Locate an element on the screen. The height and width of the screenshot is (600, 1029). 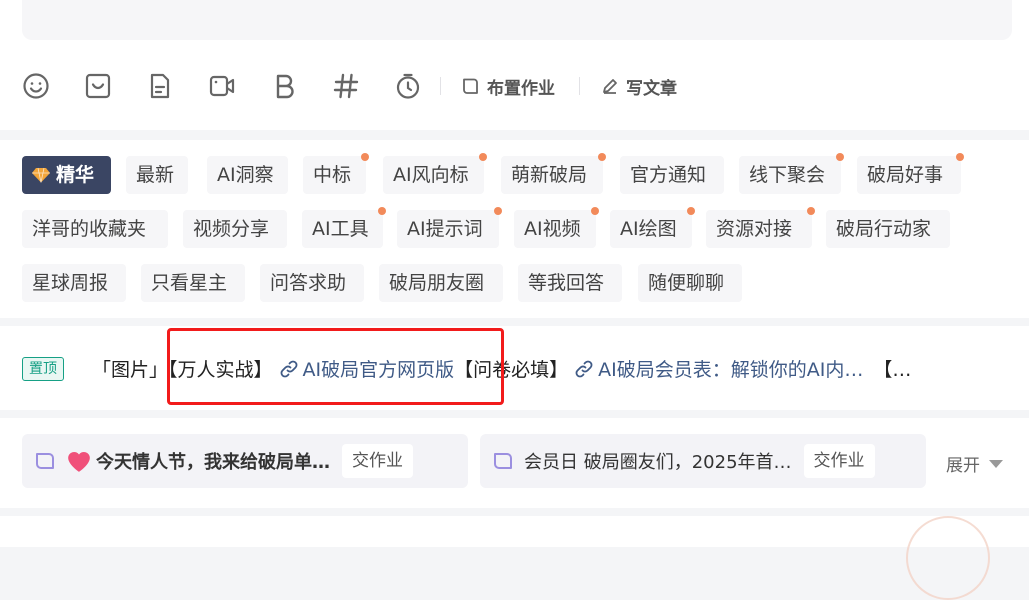
homework-item: 今天情人节，我来给破局单… 交作业 is located at coordinates (245, 461).